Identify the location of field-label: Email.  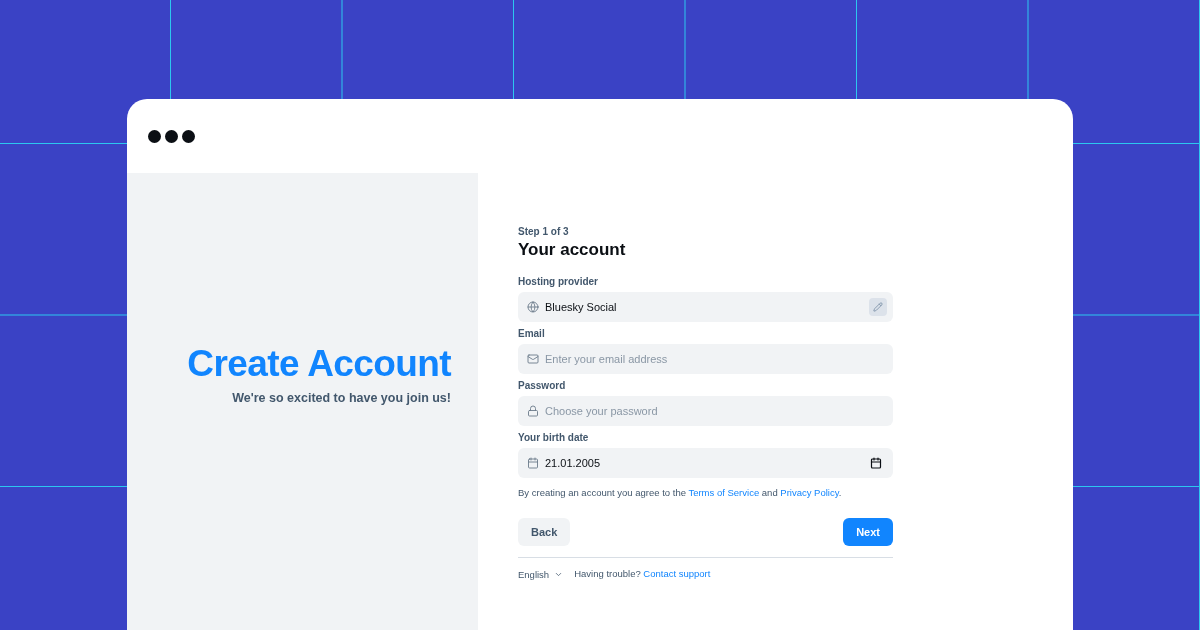
(532, 334).